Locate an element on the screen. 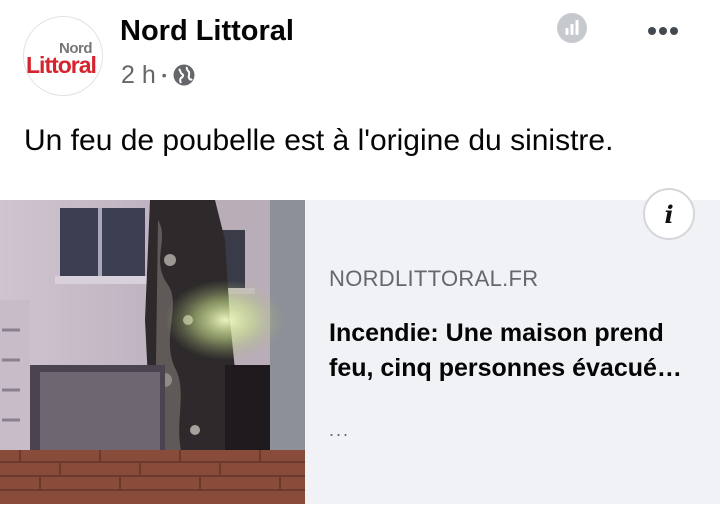 This screenshot has height=515, width=720. info-button: i is located at coordinates (669, 214).